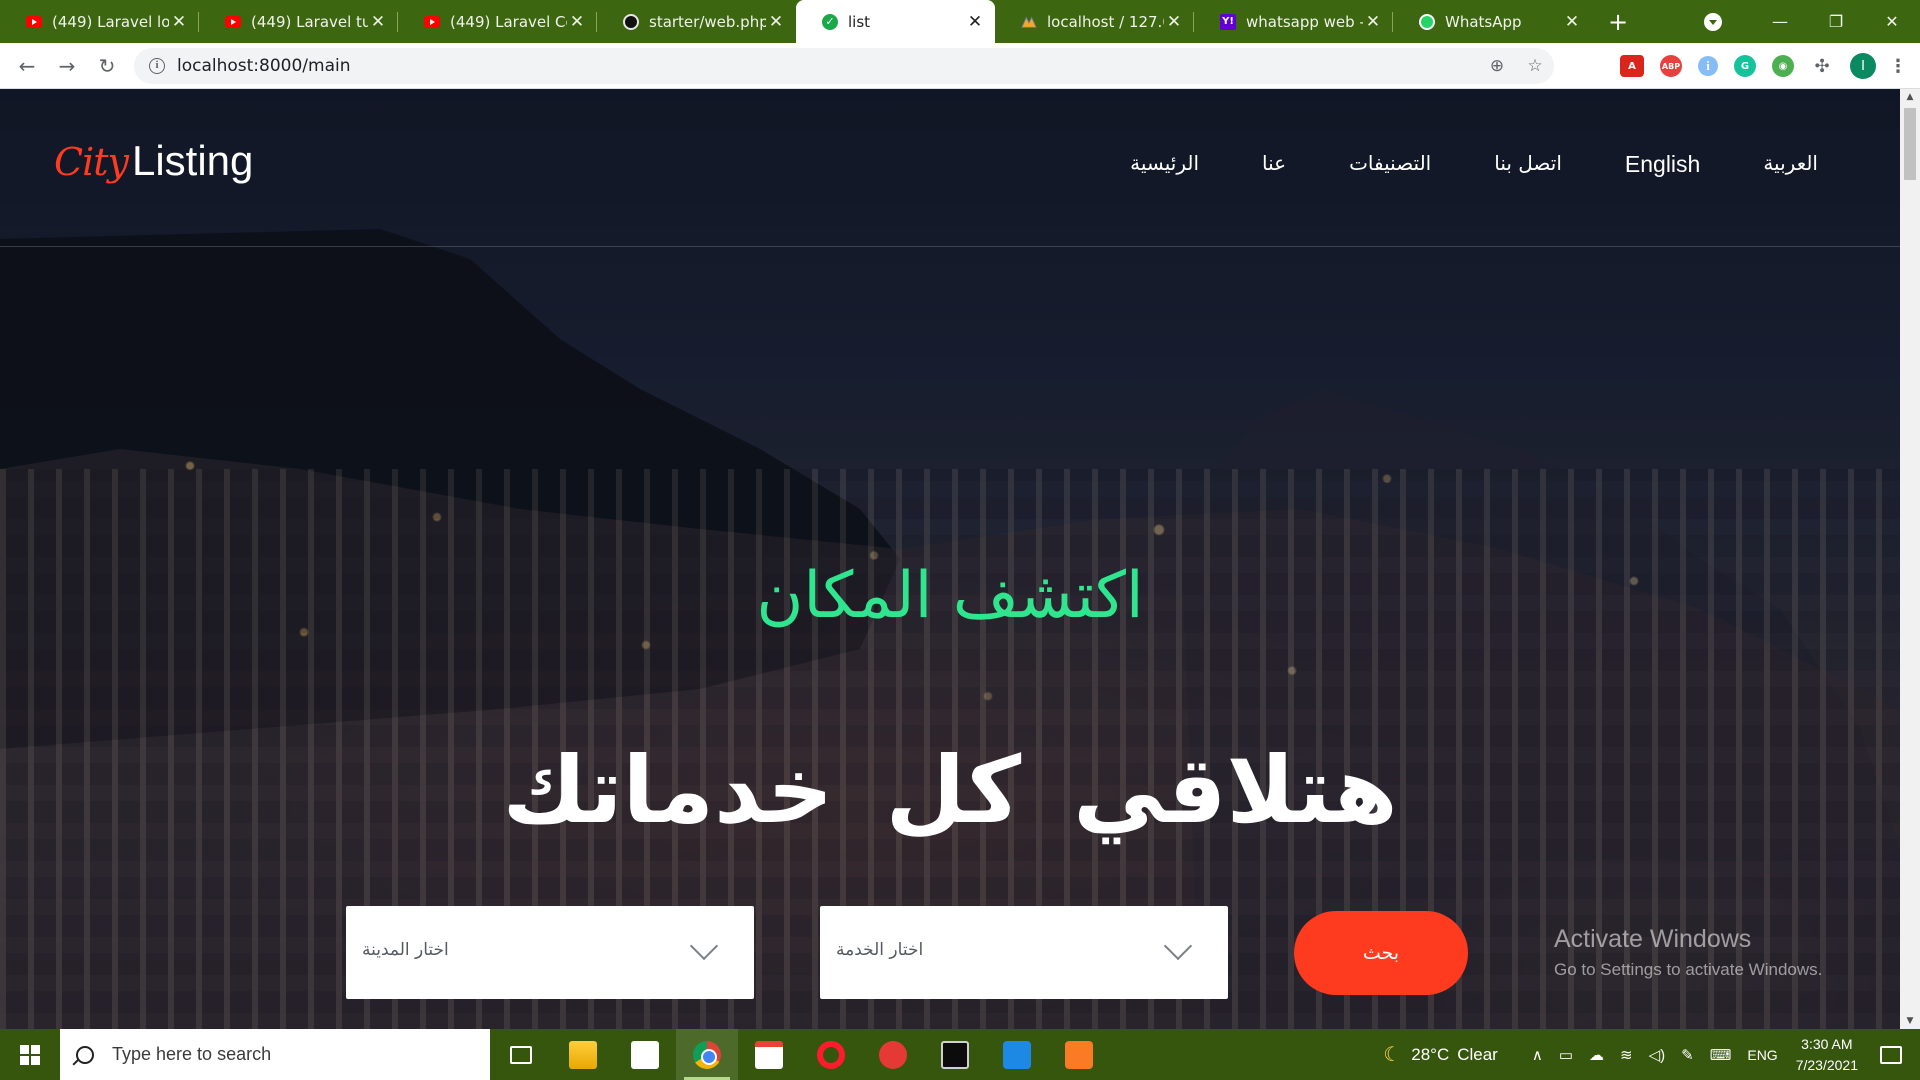  What do you see at coordinates (1492, 21) in the screenshot?
I see `browser-tab: WhatsApp ✕` at bounding box center [1492, 21].